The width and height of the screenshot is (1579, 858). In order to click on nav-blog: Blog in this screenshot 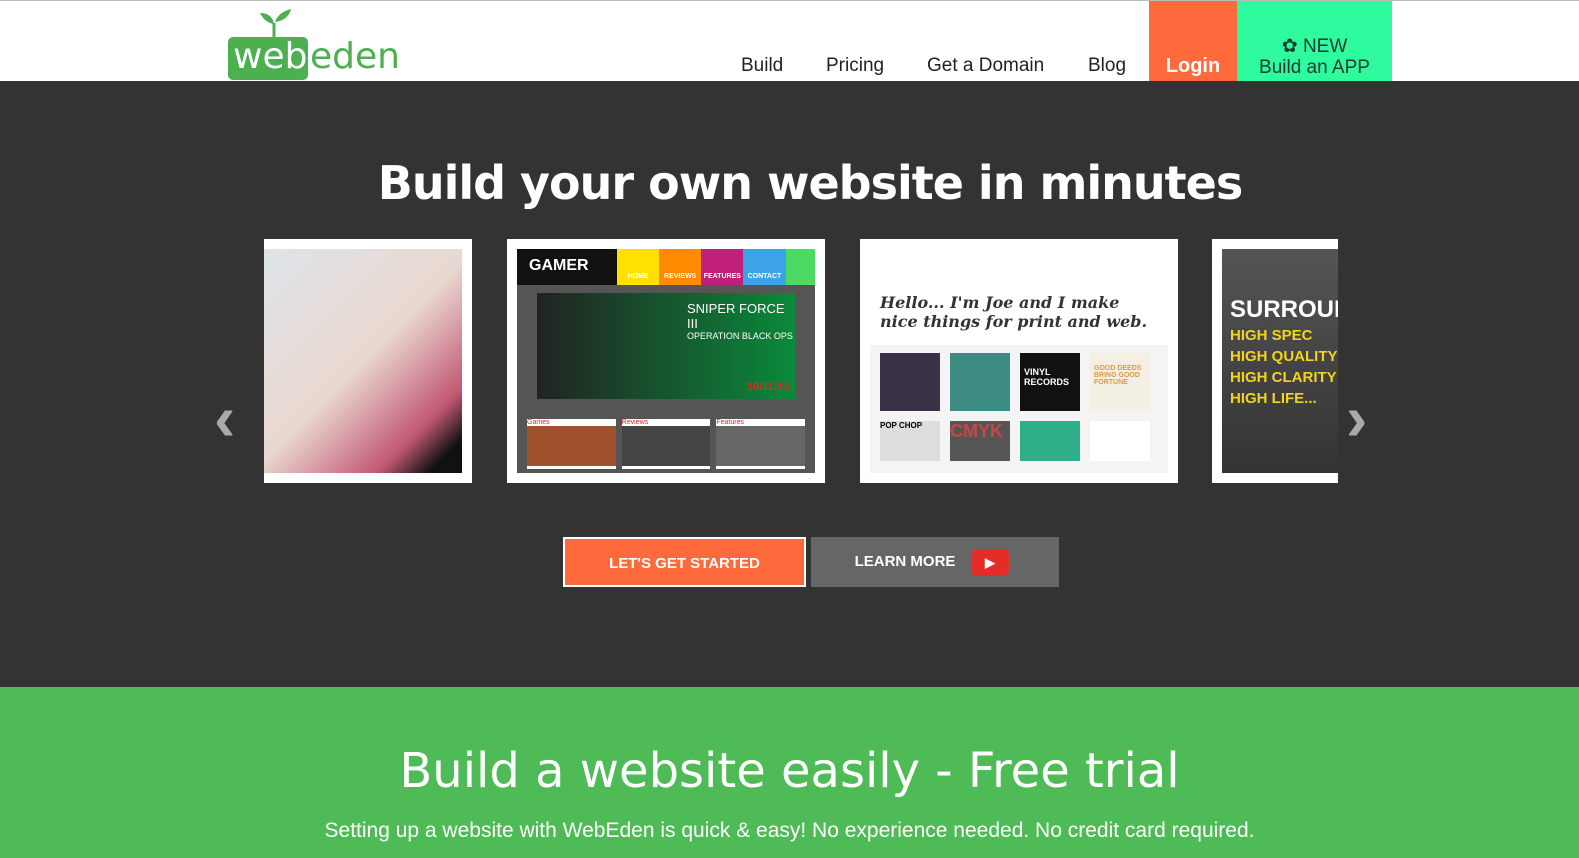, I will do `click(1107, 66)`.